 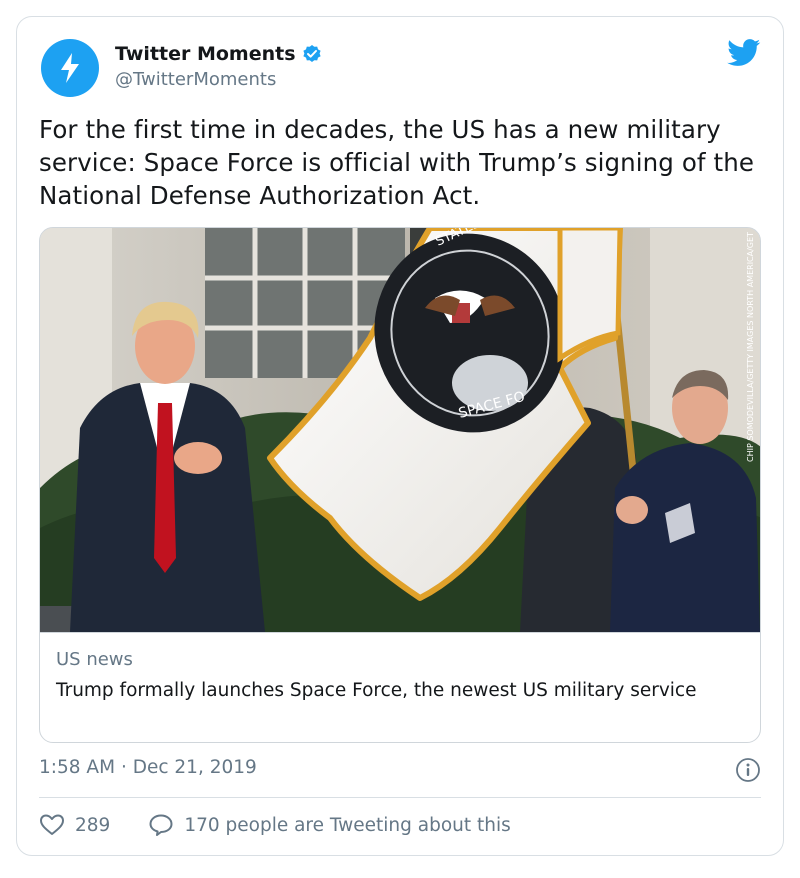 I want to click on link-domain: US news, so click(x=94, y=659).